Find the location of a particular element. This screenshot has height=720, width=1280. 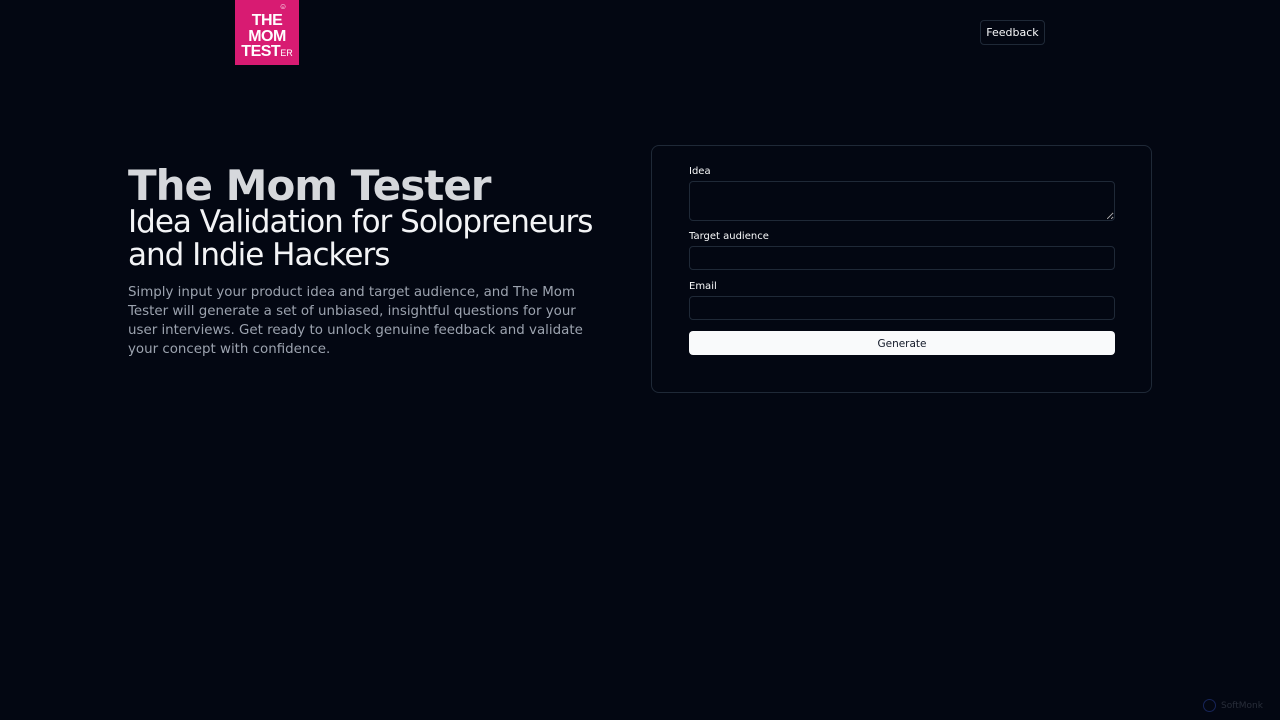

circle-logo-icon is located at coordinates (1209, 705).